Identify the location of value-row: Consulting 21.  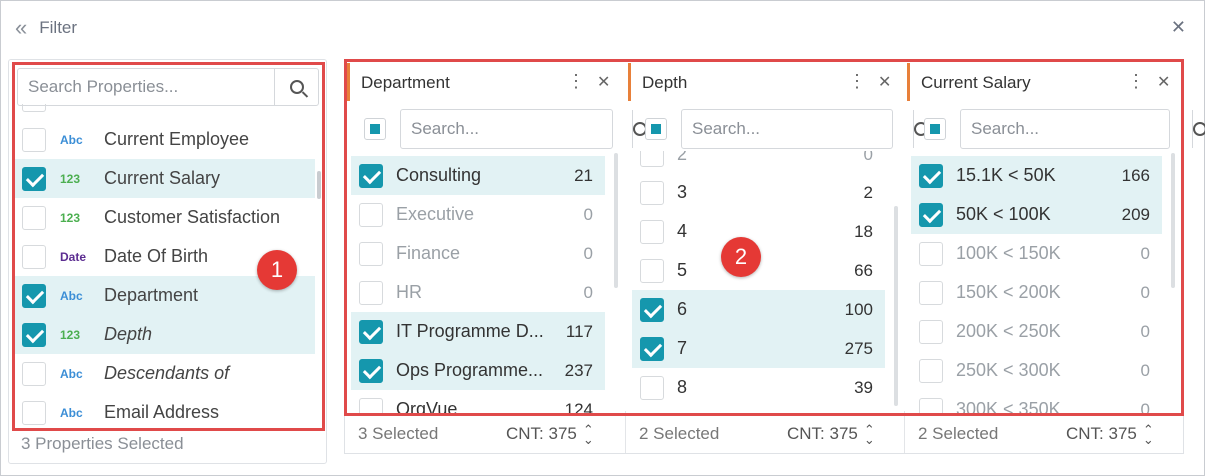
(478, 175).